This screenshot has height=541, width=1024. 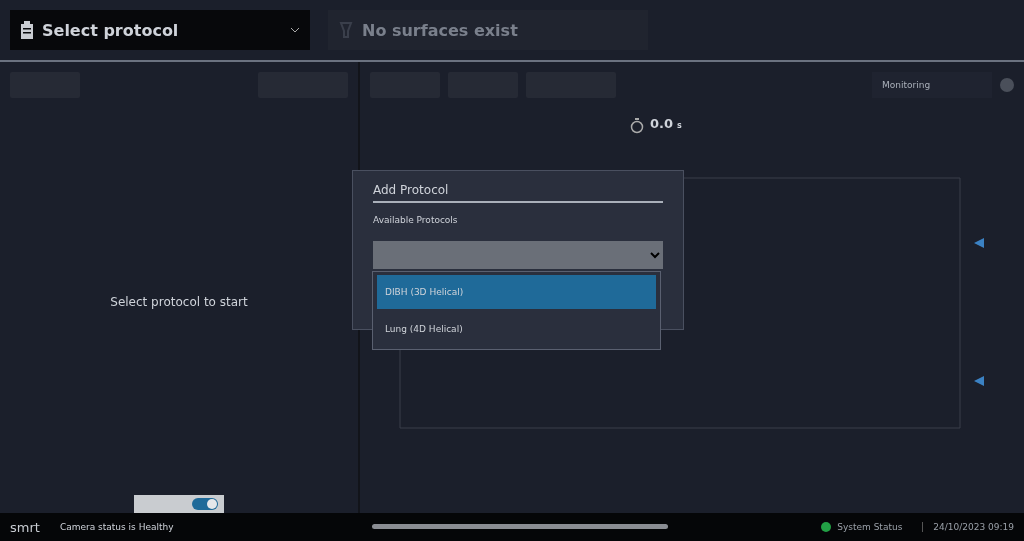 What do you see at coordinates (870, 527) in the screenshot?
I see `system-status: System Status` at bounding box center [870, 527].